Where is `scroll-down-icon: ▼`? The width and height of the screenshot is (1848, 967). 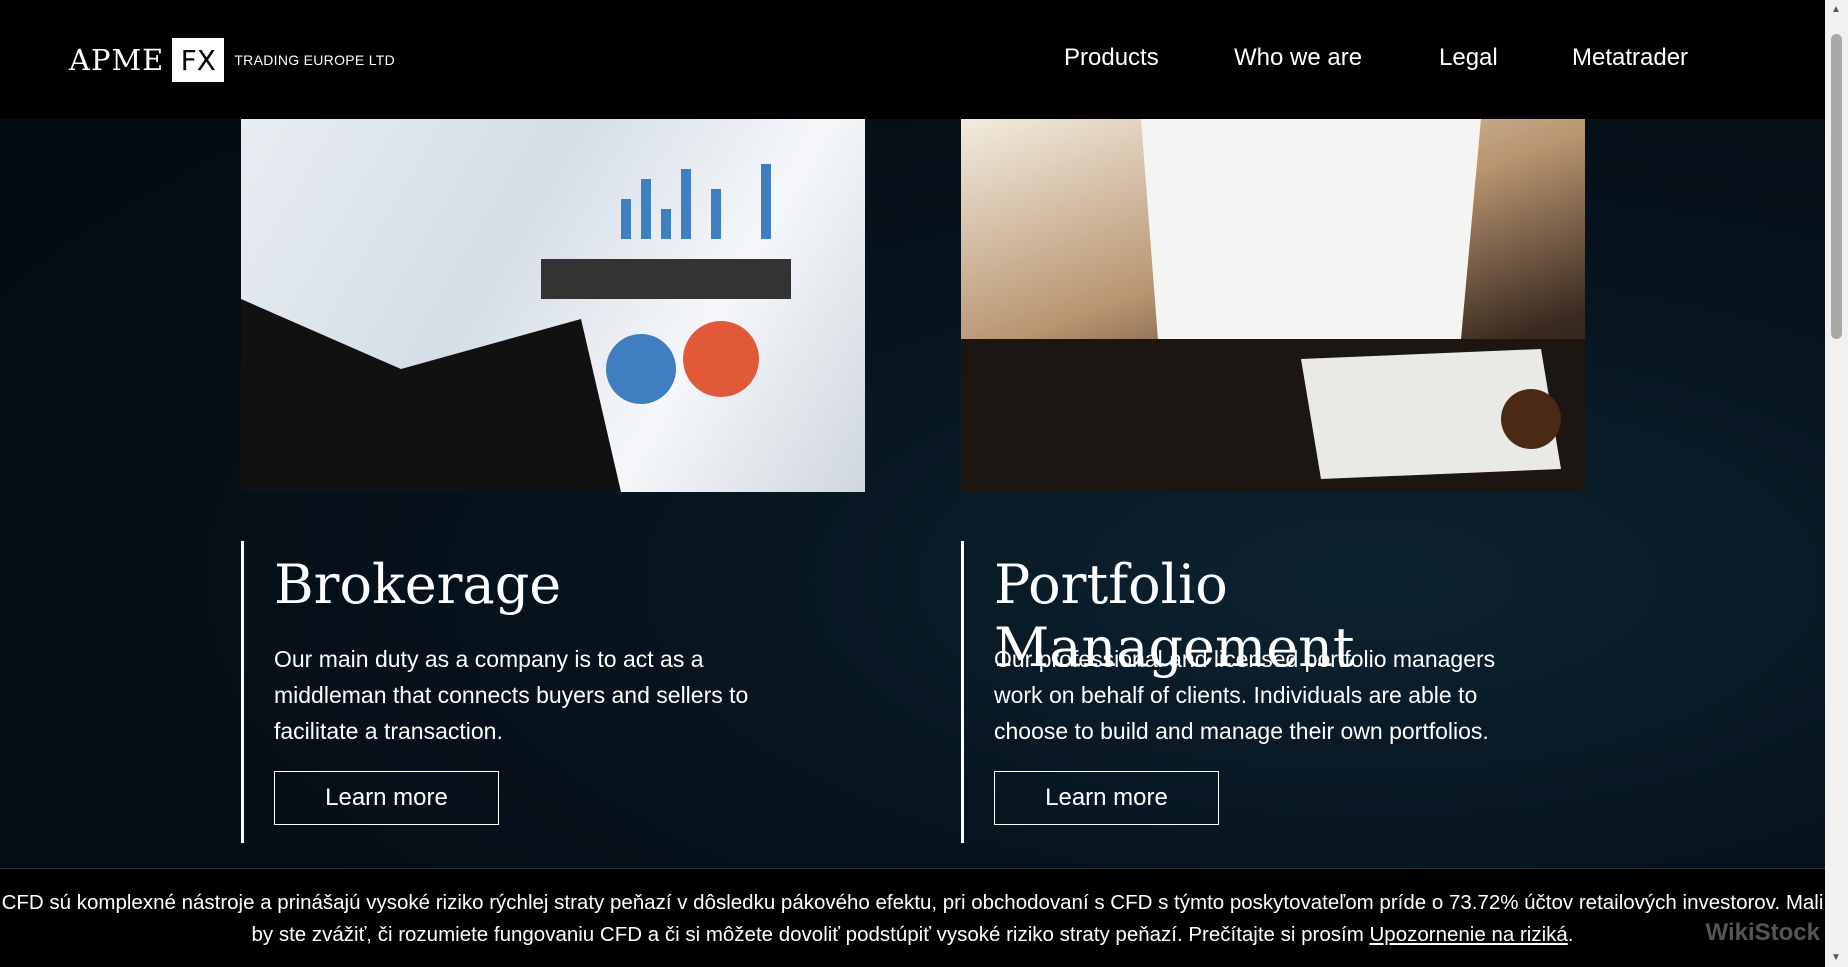 scroll-down-icon: ▼ is located at coordinates (1836, 957).